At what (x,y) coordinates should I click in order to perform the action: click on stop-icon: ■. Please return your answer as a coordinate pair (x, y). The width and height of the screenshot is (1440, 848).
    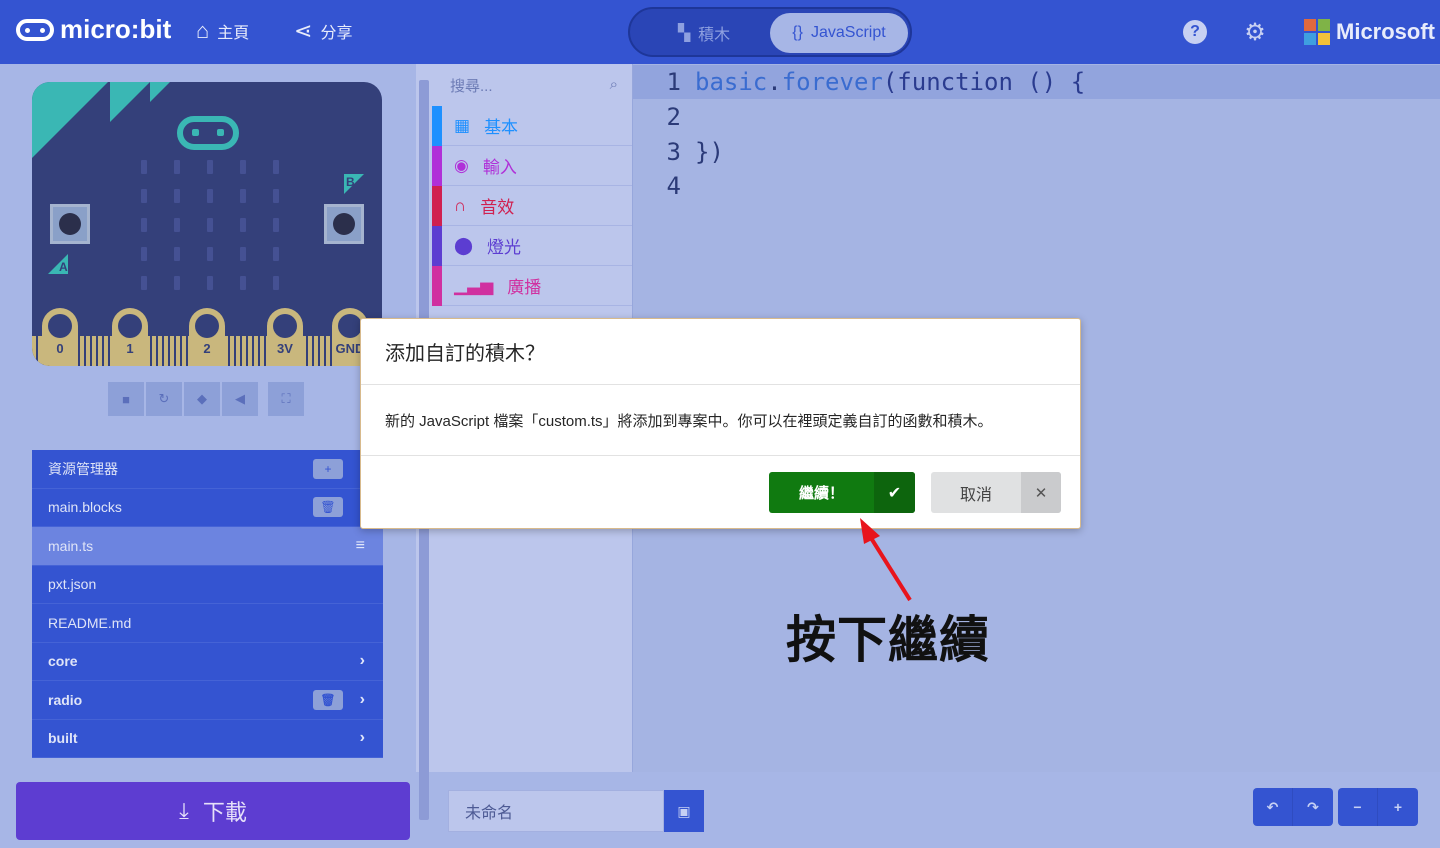
    Looking at the image, I should click on (126, 399).